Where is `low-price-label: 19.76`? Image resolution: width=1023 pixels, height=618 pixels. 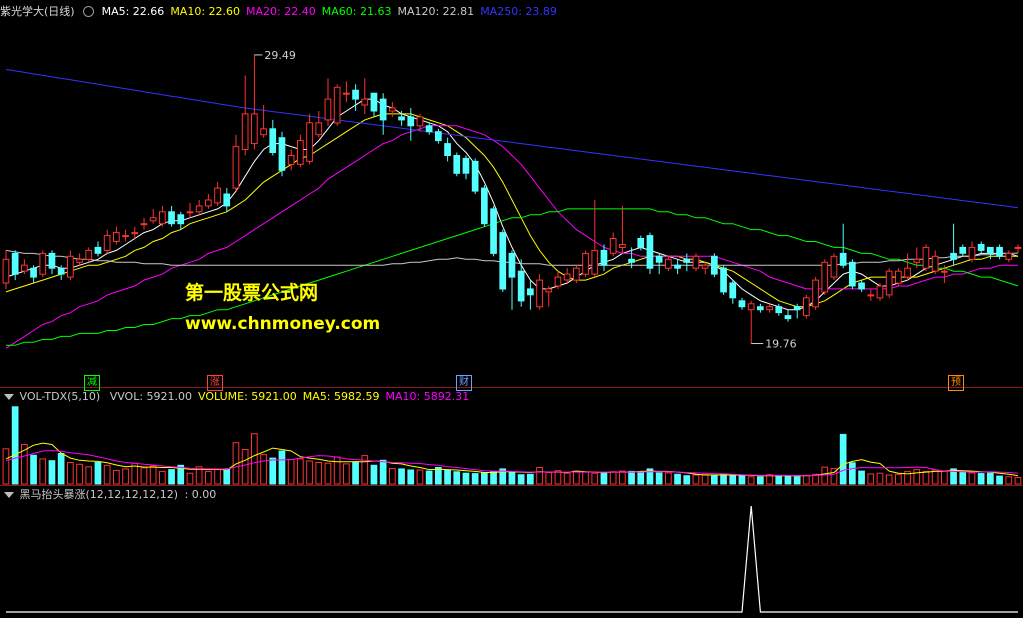
low-price-label: 19.76 is located at coordinates (781, 344).